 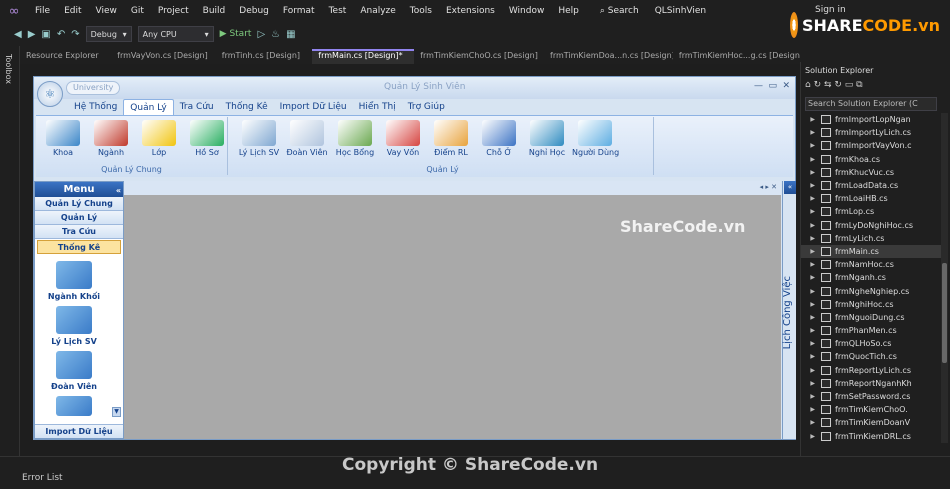 What do you see at coordinates (772, 86) in the screenshot?
I see `maximize-icon: ▭` at bounding box center [772, 86].